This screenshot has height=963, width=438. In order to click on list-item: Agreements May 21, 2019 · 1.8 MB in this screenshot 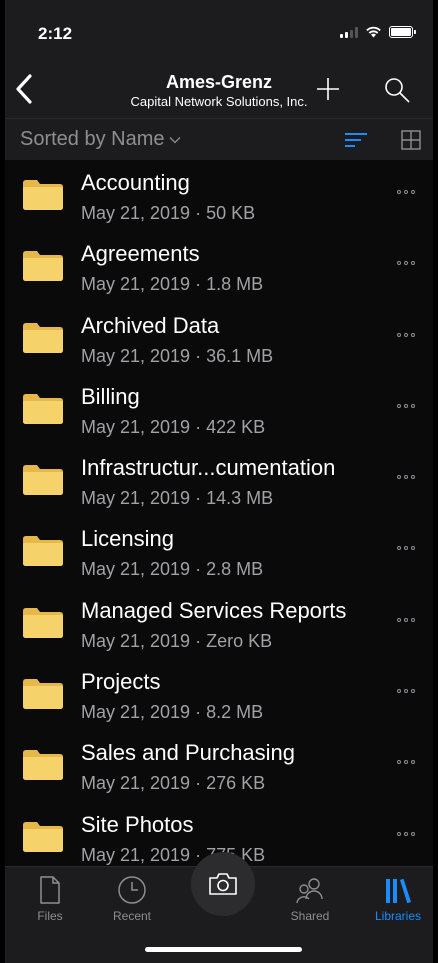, I will do `click(219, 266)`.